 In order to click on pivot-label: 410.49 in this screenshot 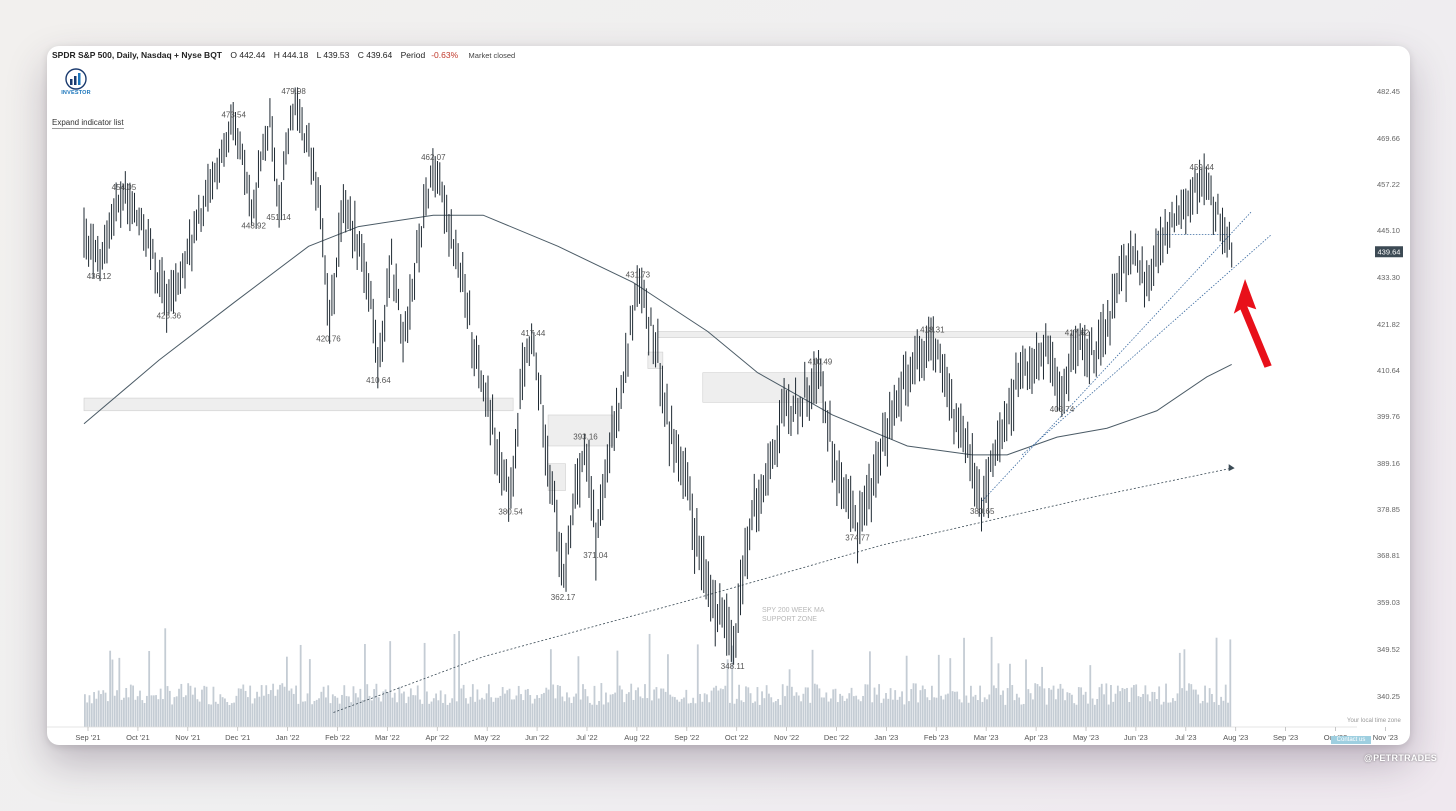, I will do `click(820, 362)`.